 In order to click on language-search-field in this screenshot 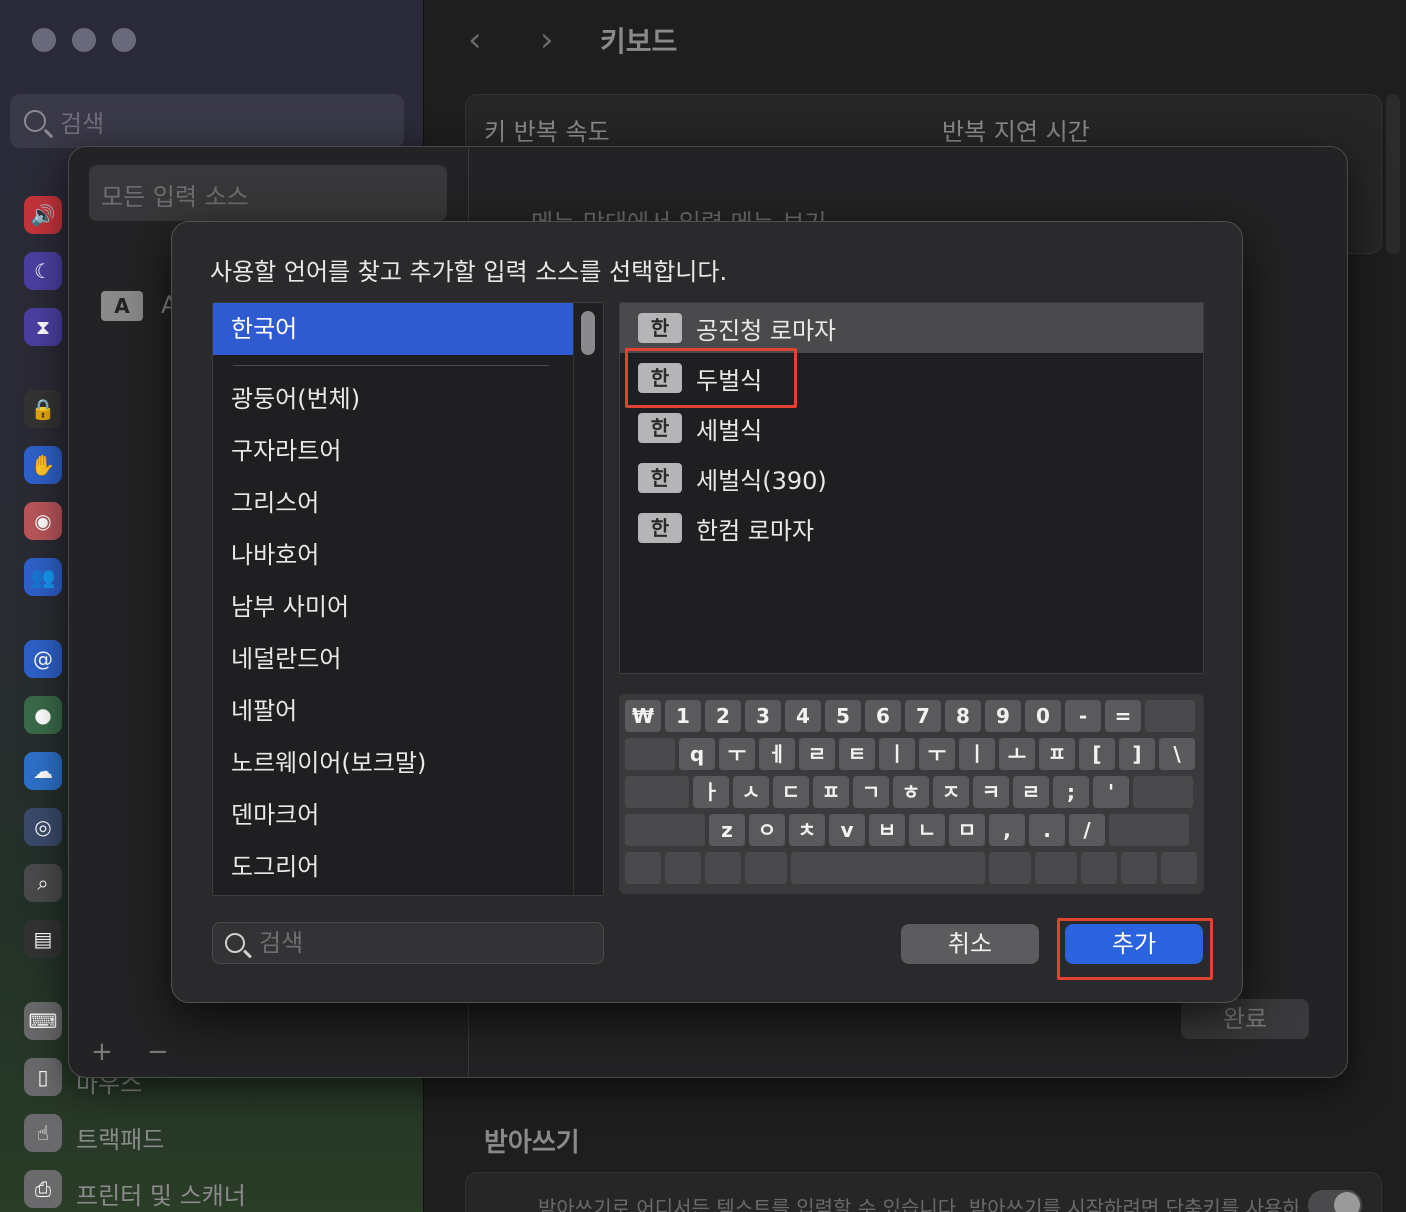, I will do `click(408, 943)`.